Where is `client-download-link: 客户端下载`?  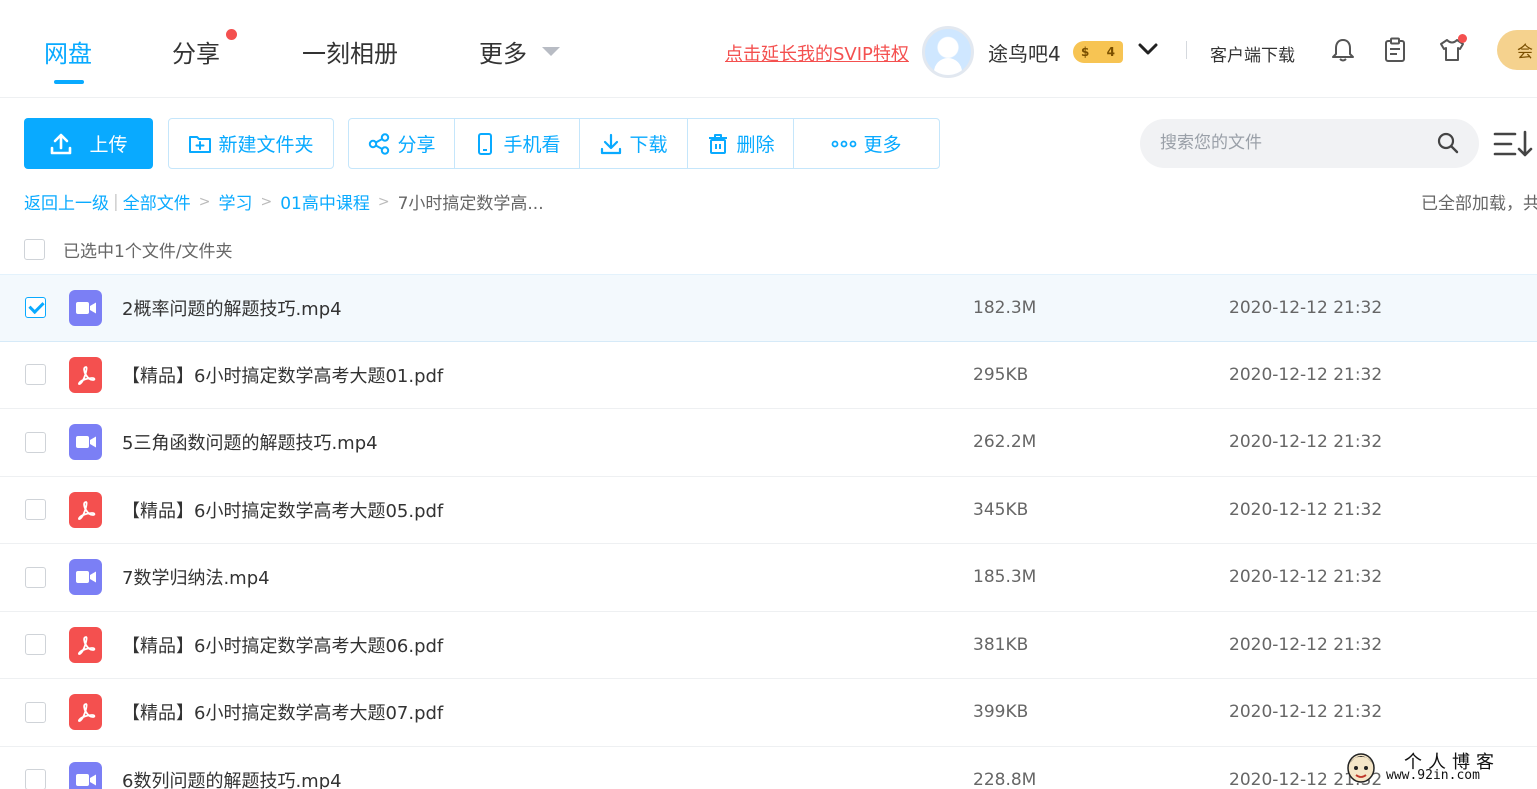
client-download-link: 客户端下载 is located at coordinates (1252, 53).